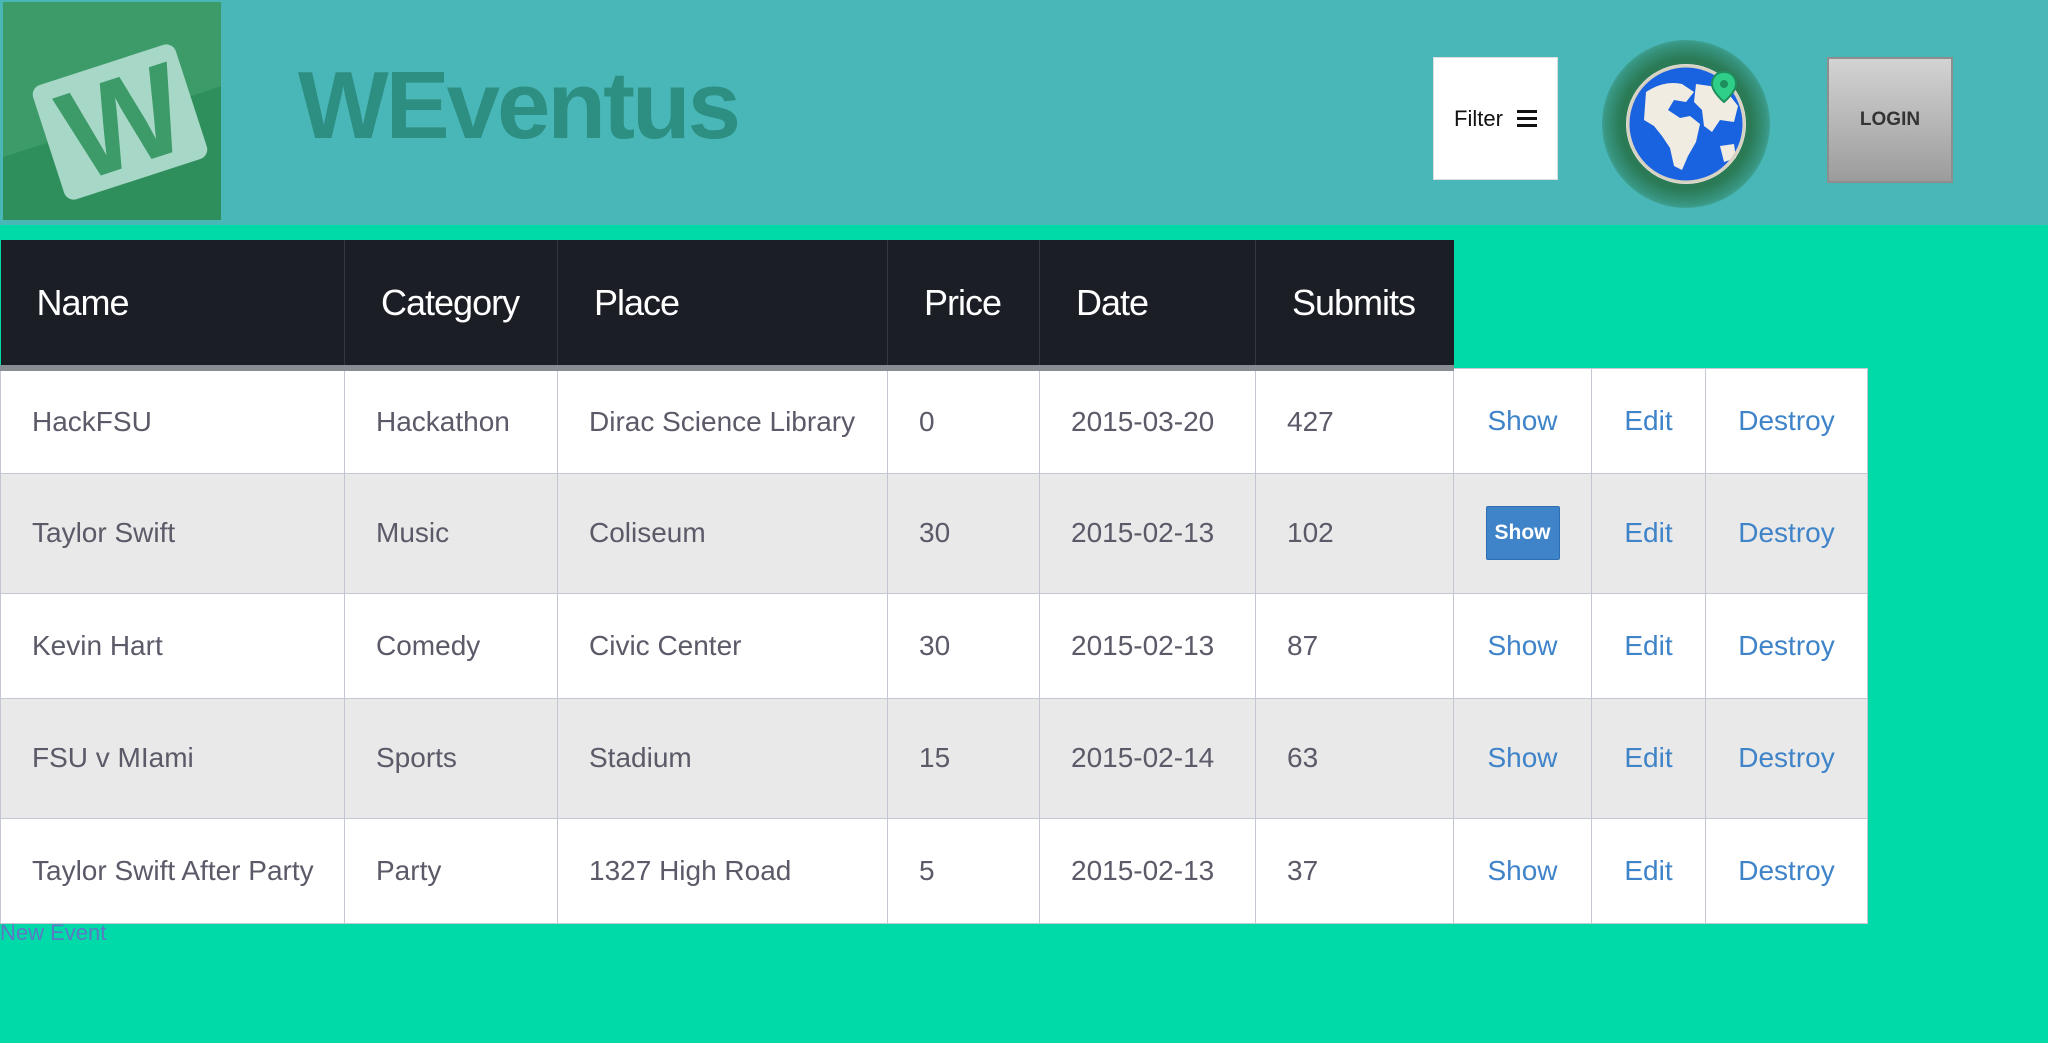  What do you see at coordinates (53, 933) in the screenshot?
I see `new-event-link: New Event` at bounding box center [53, 933].